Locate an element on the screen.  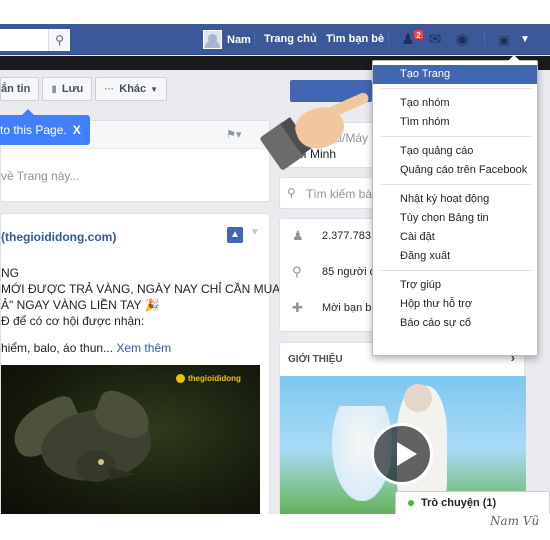
avatar is located at coordinates (212, 39).